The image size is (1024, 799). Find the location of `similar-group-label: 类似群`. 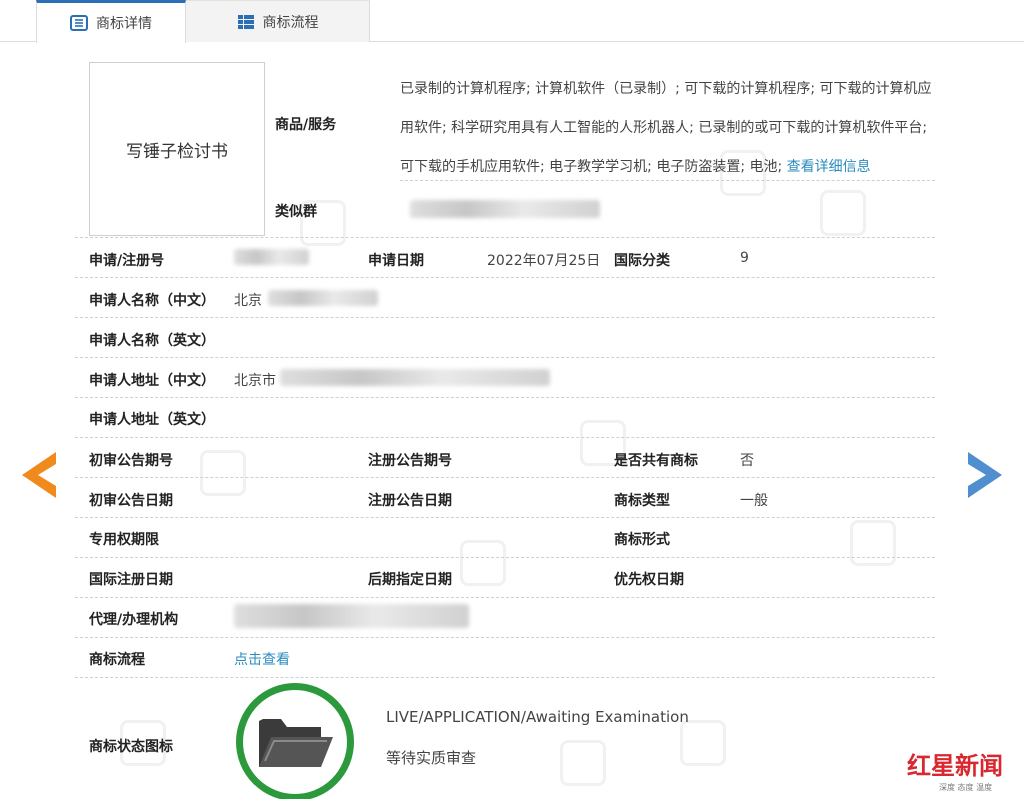

similar-group-label: 类似群 is located at coordinates (296, 212).